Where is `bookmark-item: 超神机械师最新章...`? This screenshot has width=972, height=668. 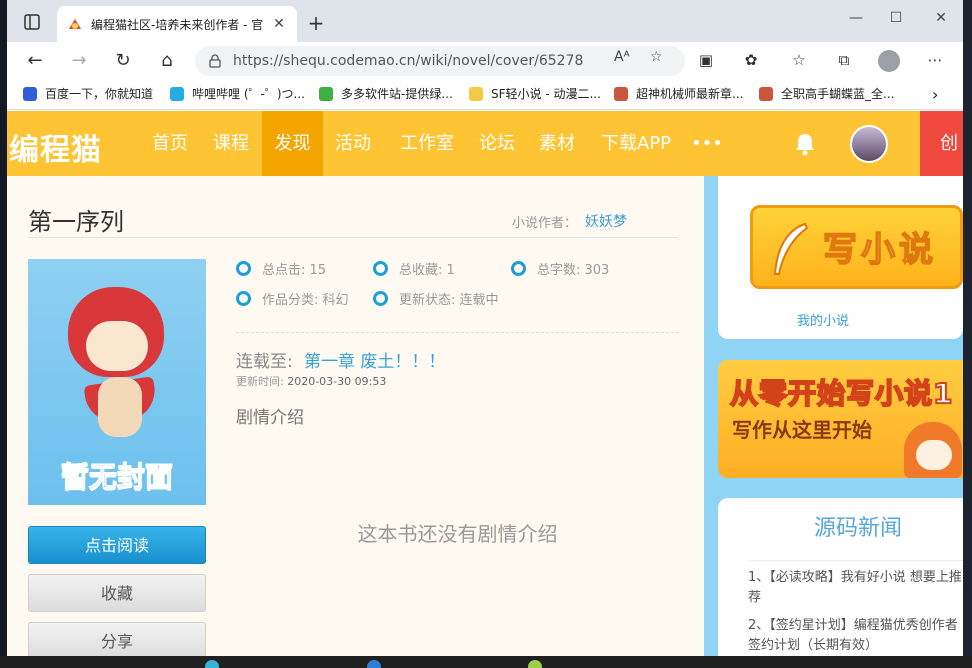
bookmark-item: 超神机械师最新章... is located at coordinates (678, 93).